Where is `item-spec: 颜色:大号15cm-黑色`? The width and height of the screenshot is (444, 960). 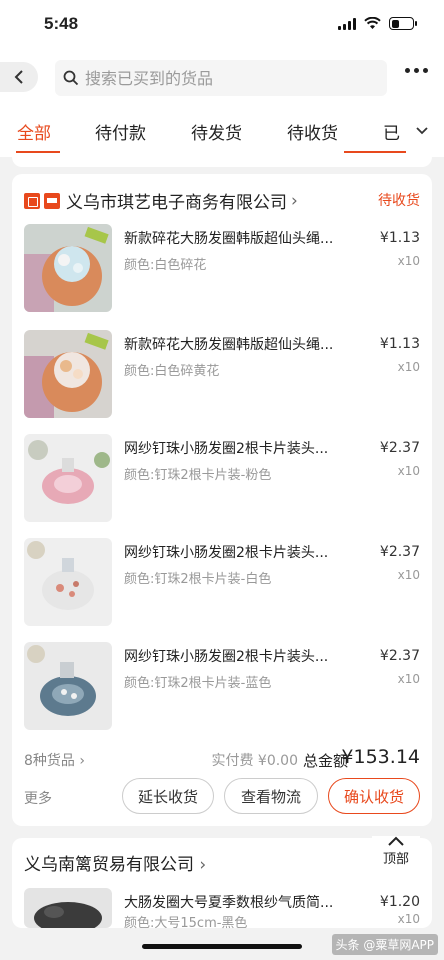
item-spec: 颜色:大号15cm-黑色 is located at coordinates (186, 923).